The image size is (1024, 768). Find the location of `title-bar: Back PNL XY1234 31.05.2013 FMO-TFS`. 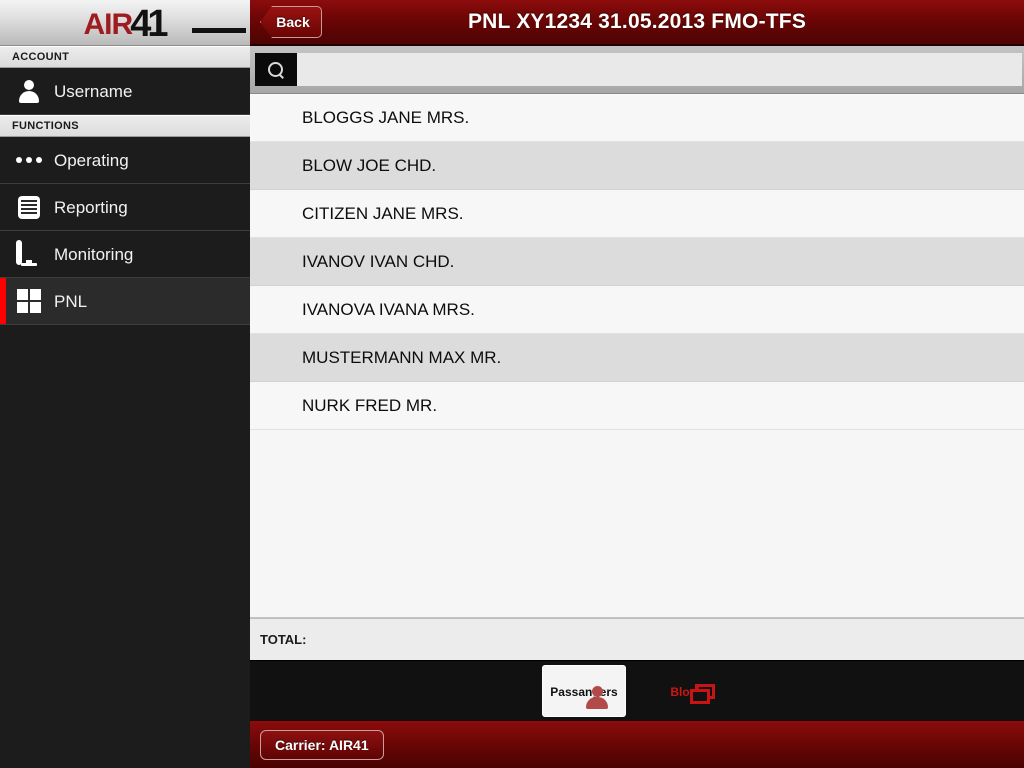

title-bar: Back PNL XY1234 31.05.2013 FMO-TFS is located at coordinates (637, 23).